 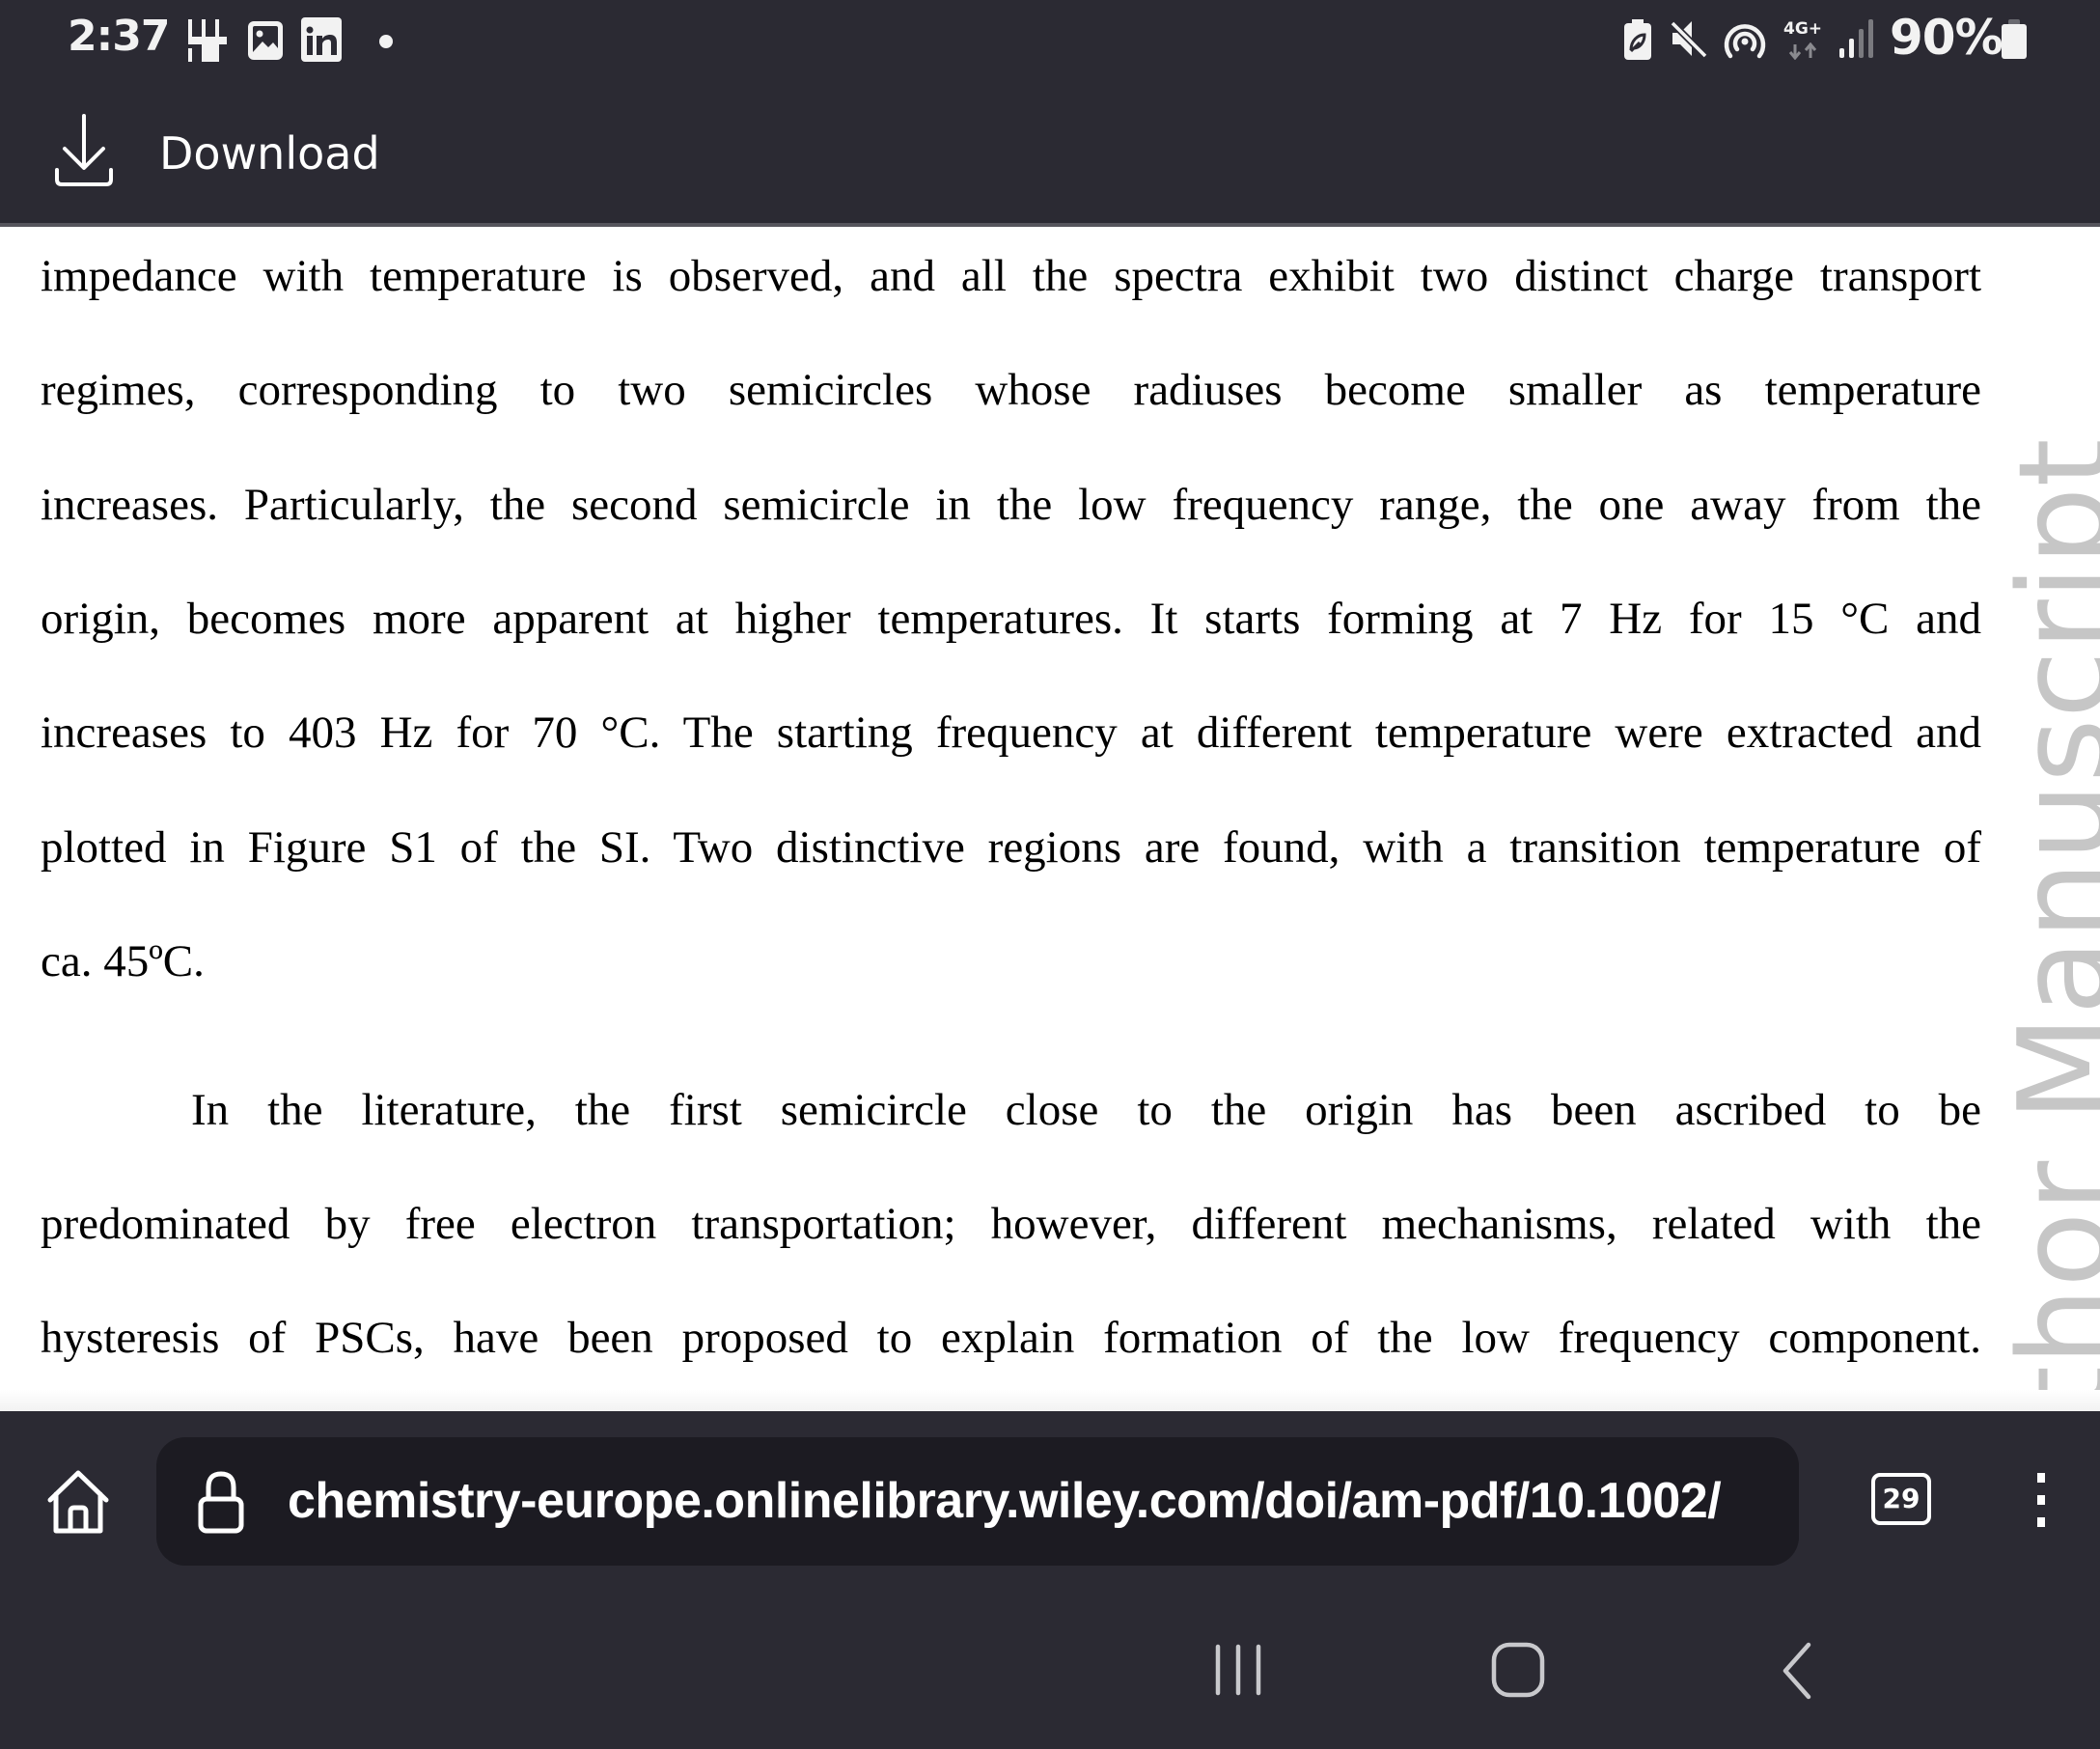 I want to click on hotspot-icon, so click(x=1745, y=39).